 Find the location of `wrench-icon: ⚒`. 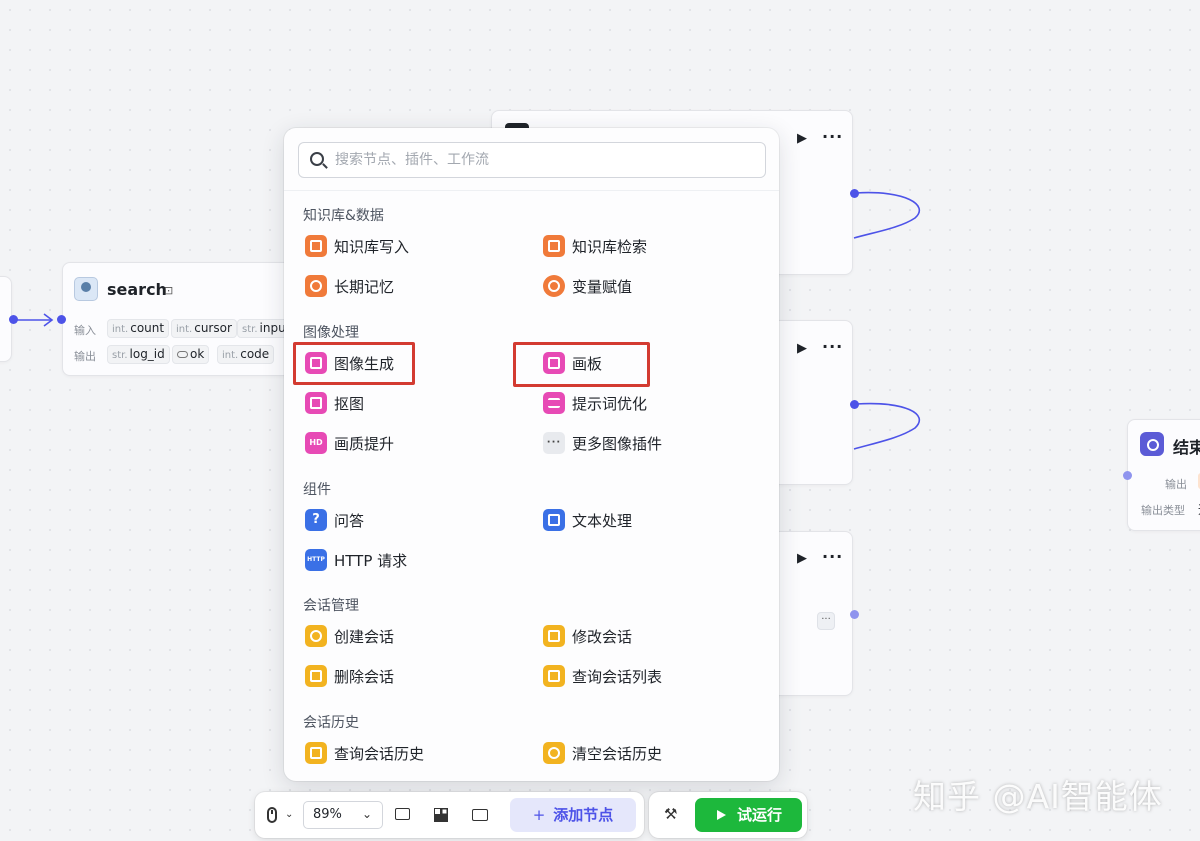

wrench-icon: ⚒ is located at coordinates (673, 814).